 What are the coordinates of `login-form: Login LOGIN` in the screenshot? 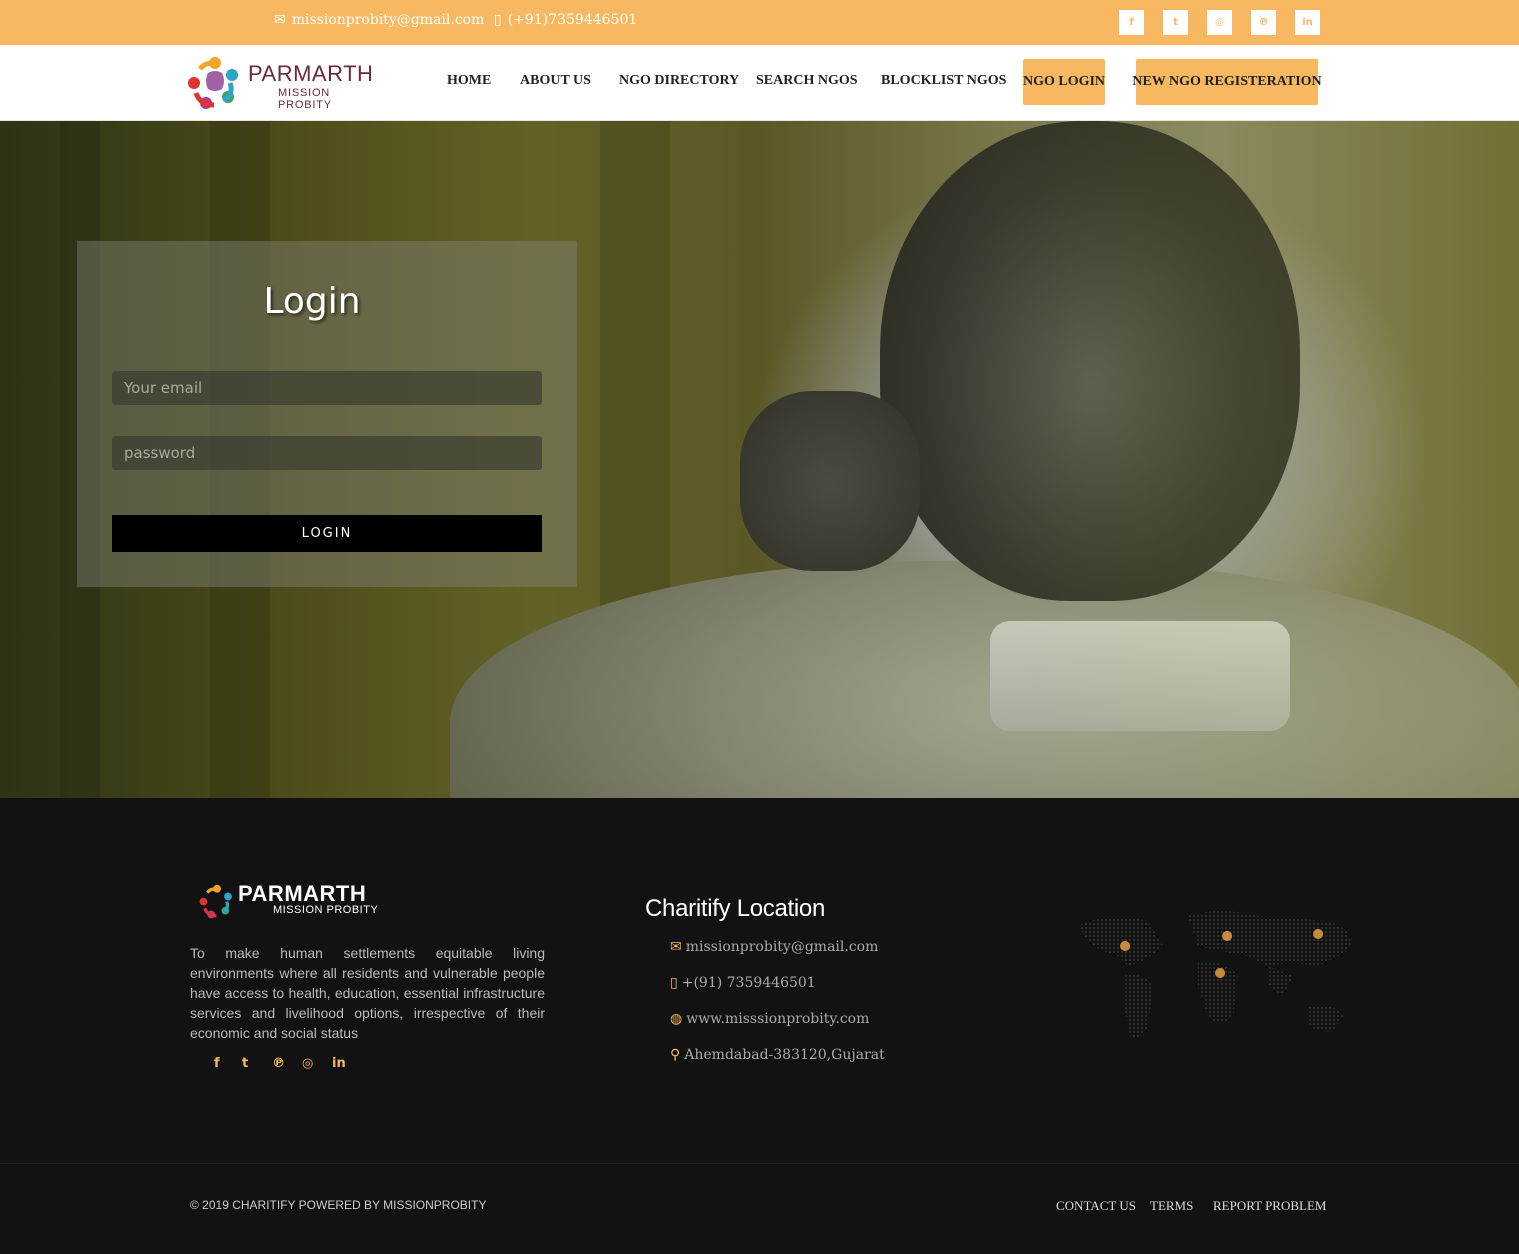 It's located at (327, 414).